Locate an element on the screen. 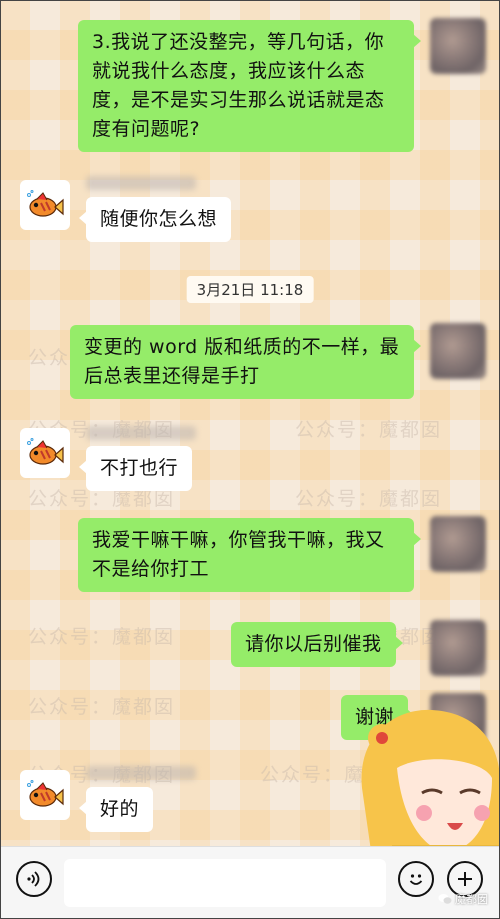 The width and height of the screenshot is (500, 919). wechat-logo-icon is located at coordinates (445, 899).